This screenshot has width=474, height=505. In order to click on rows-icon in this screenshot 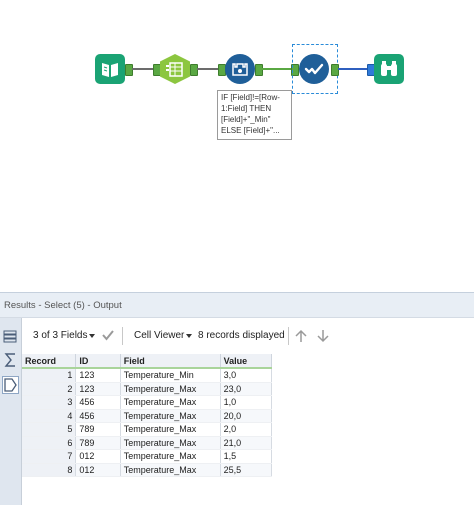, I will do `click(10, 336)`.